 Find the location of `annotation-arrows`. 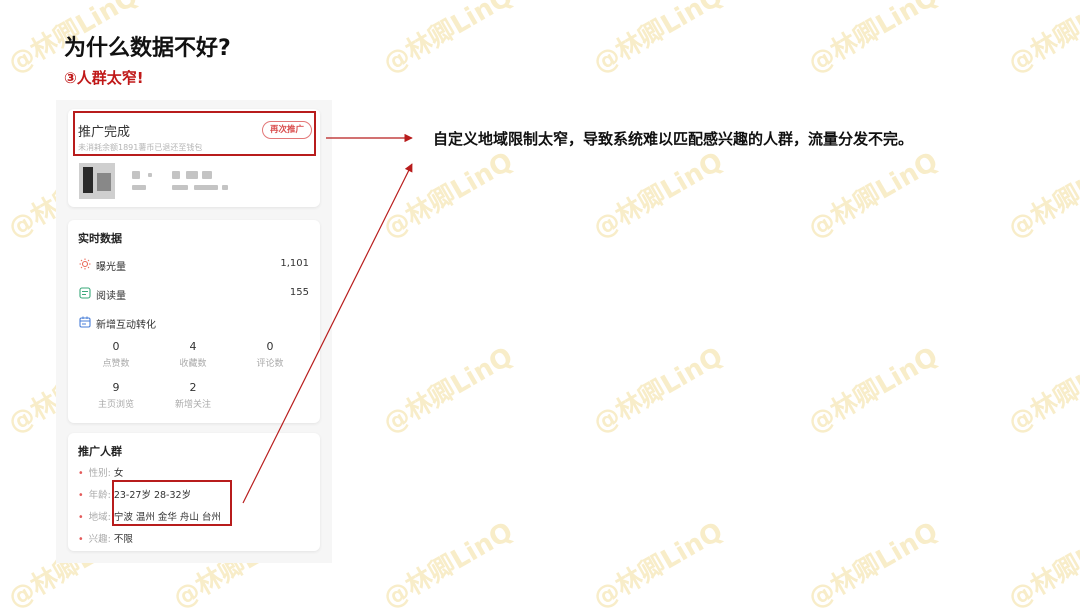

annotation-arrows is located at coordinates (327, 318).